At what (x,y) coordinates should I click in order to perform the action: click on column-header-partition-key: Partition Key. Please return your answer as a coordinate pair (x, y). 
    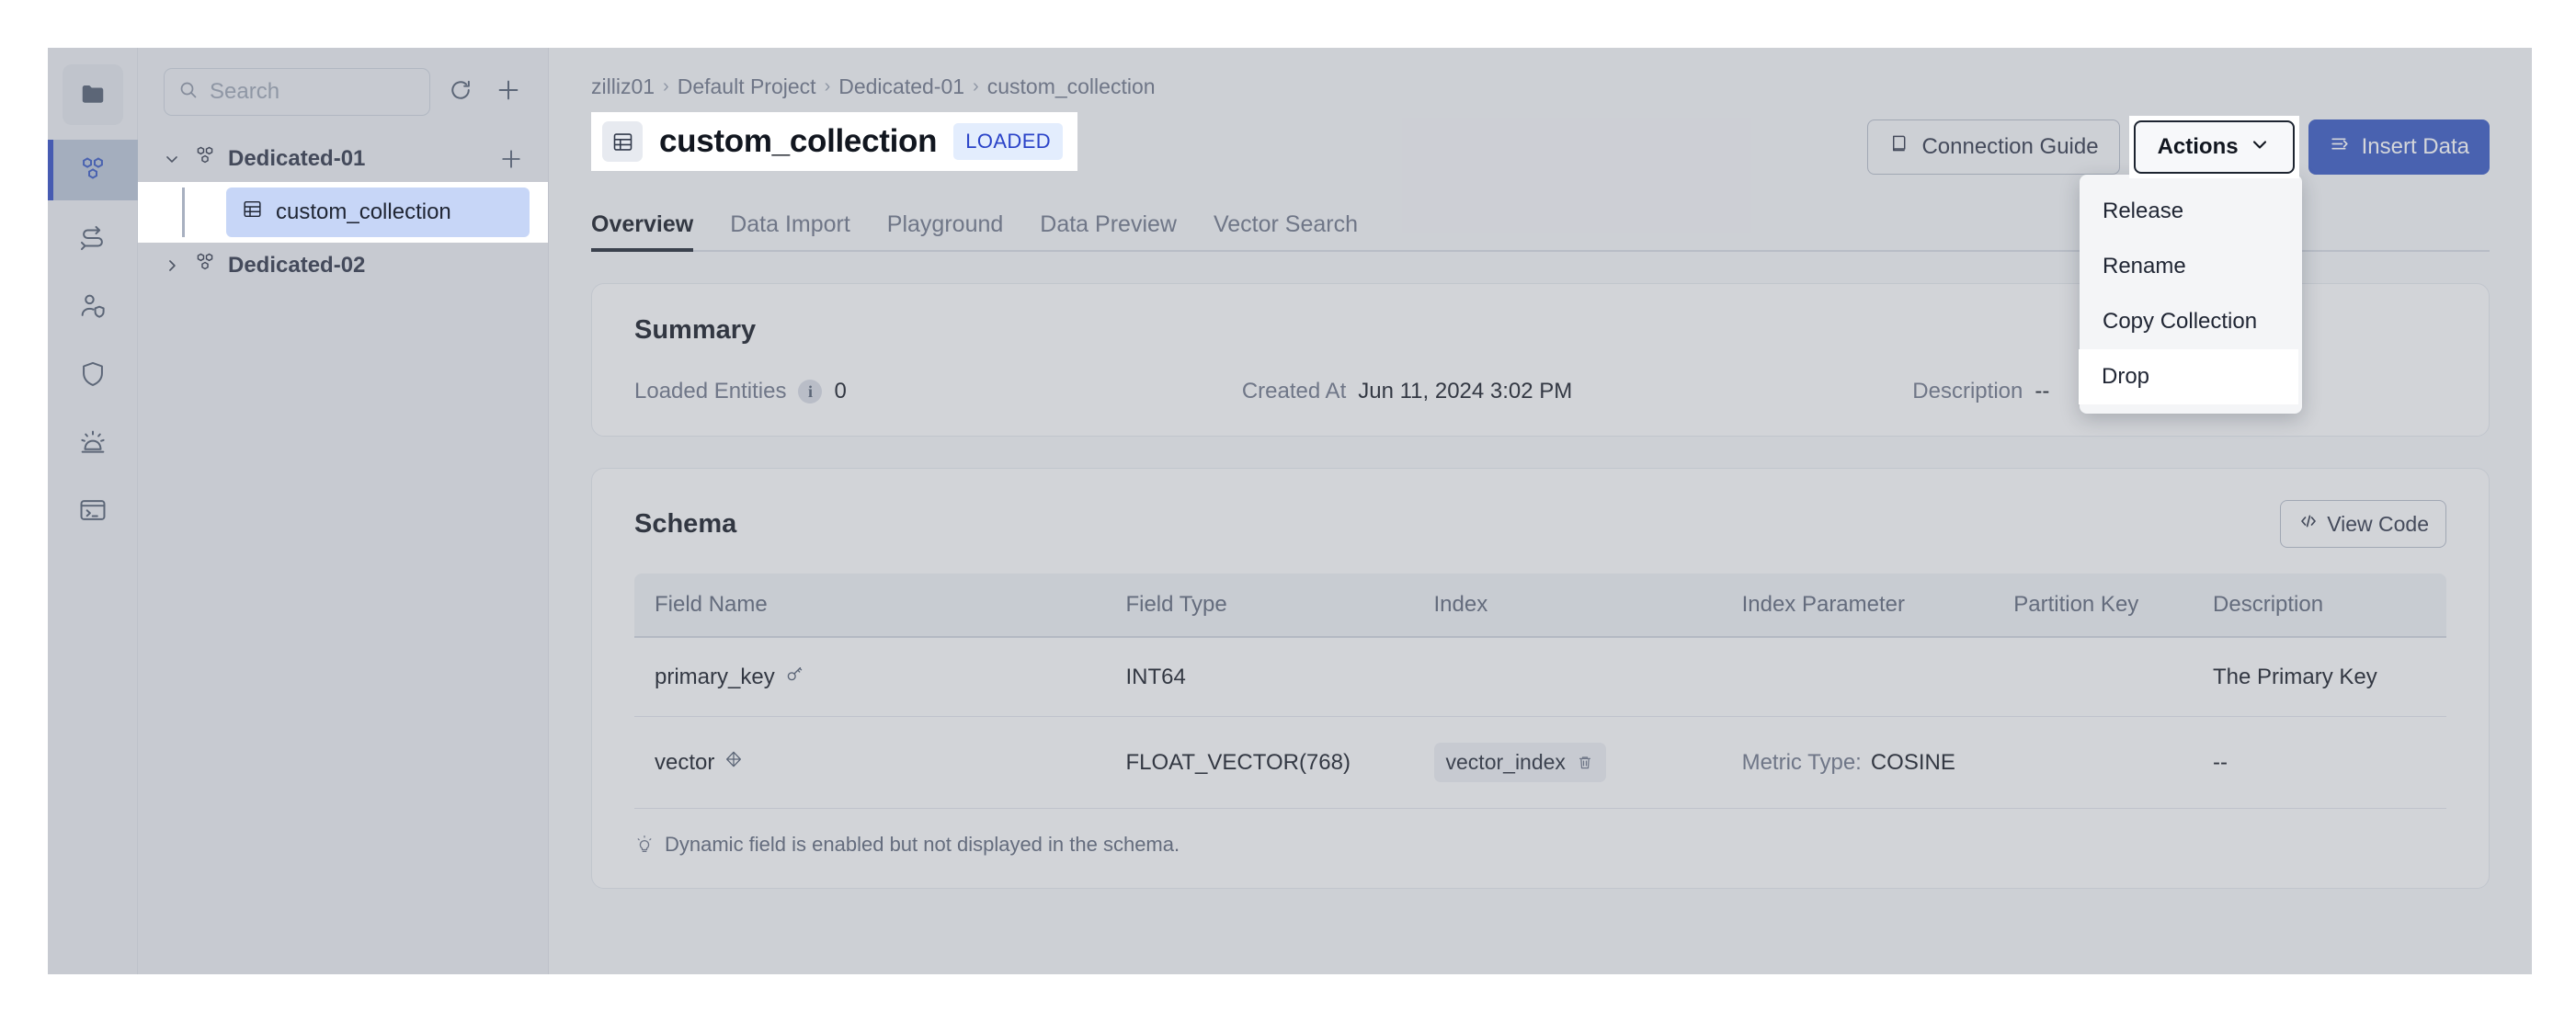
    Looking at the image, I should click on (2093, 606).